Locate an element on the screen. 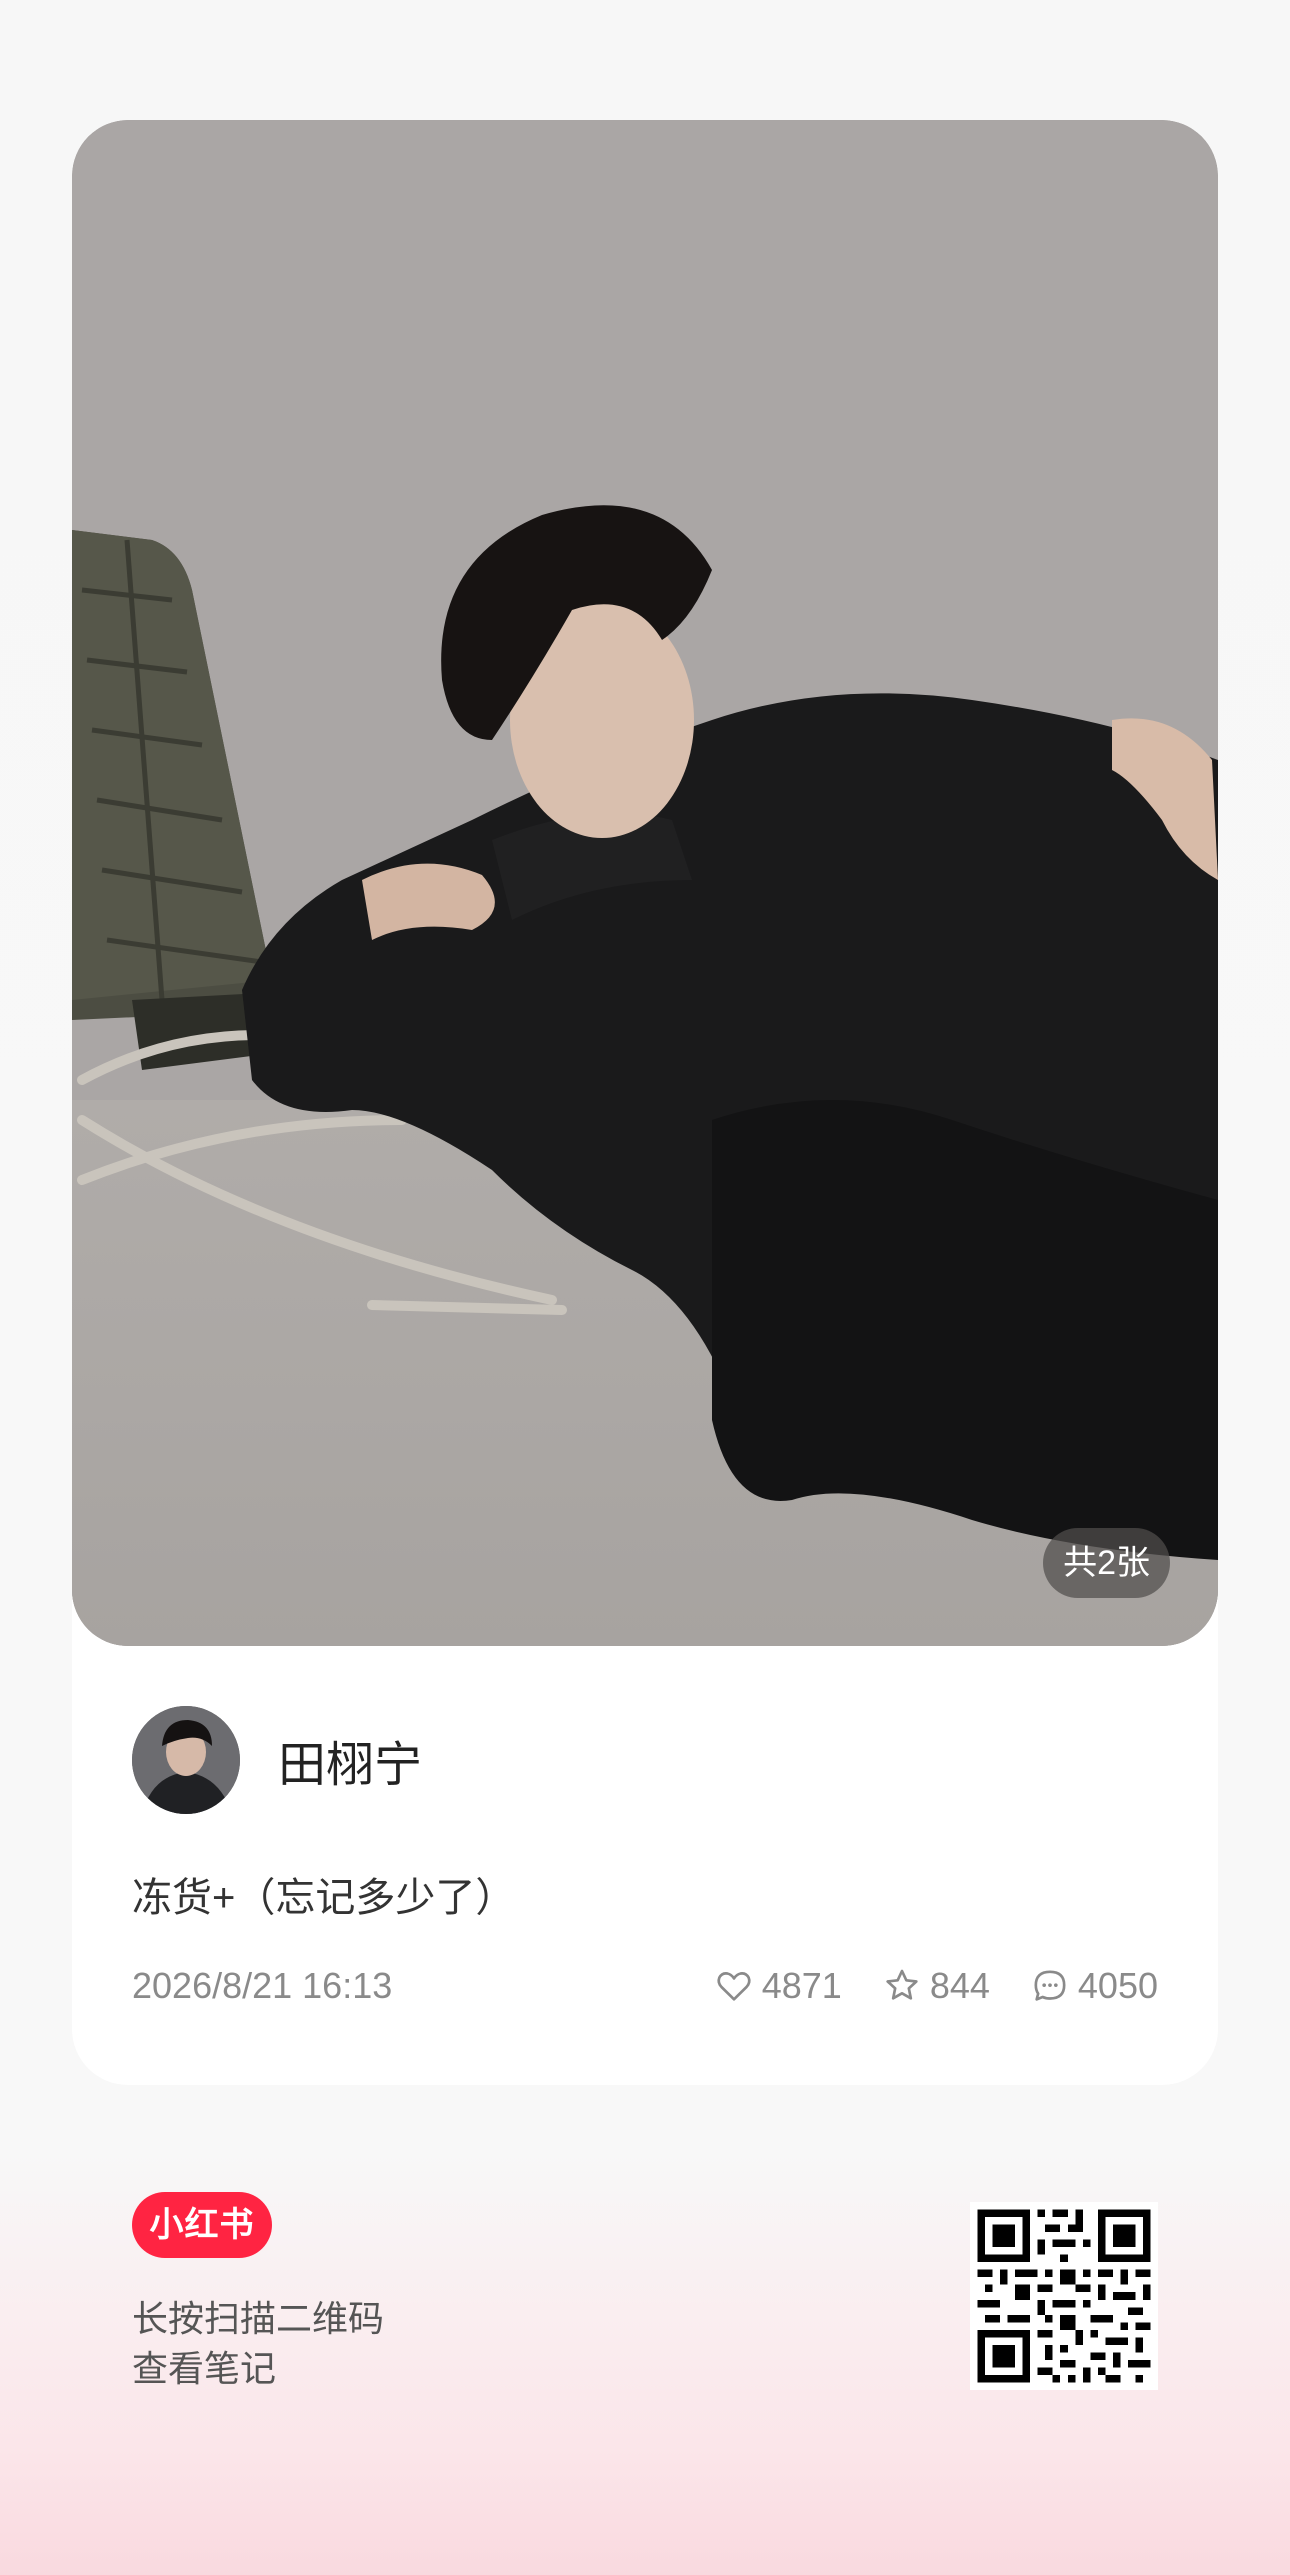  scan-hint-line2: 查看笔记 is located at coordinates (204, 2368).